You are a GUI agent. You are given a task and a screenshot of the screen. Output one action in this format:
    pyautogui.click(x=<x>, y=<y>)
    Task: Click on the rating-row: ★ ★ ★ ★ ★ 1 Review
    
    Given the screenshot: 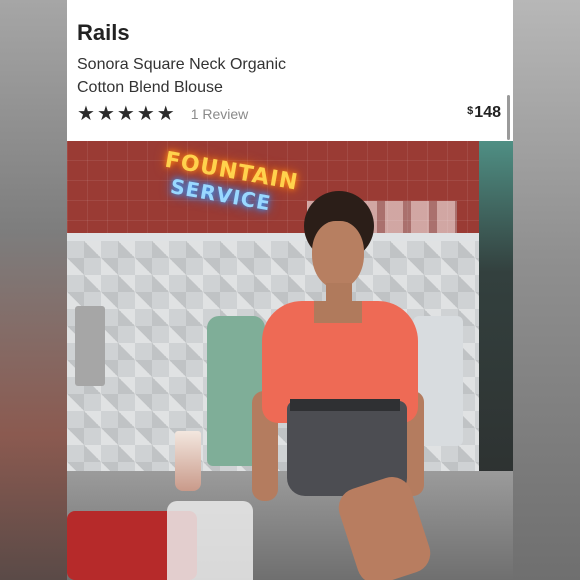 What is the action you would take?
    pyautogui.click(x=162, y=114)
    